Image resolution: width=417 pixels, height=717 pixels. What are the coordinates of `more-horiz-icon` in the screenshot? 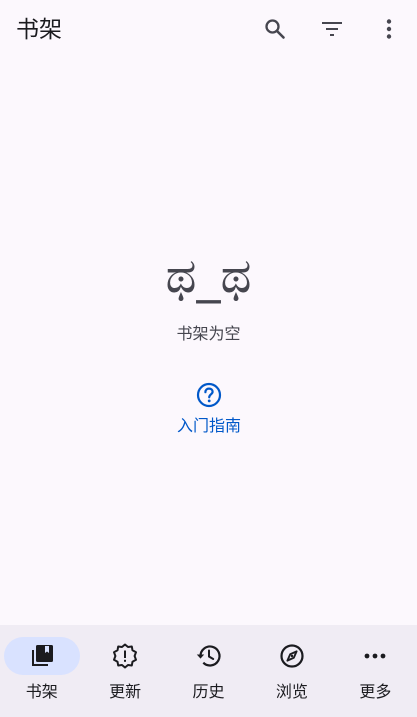 It's located at (375, 656).